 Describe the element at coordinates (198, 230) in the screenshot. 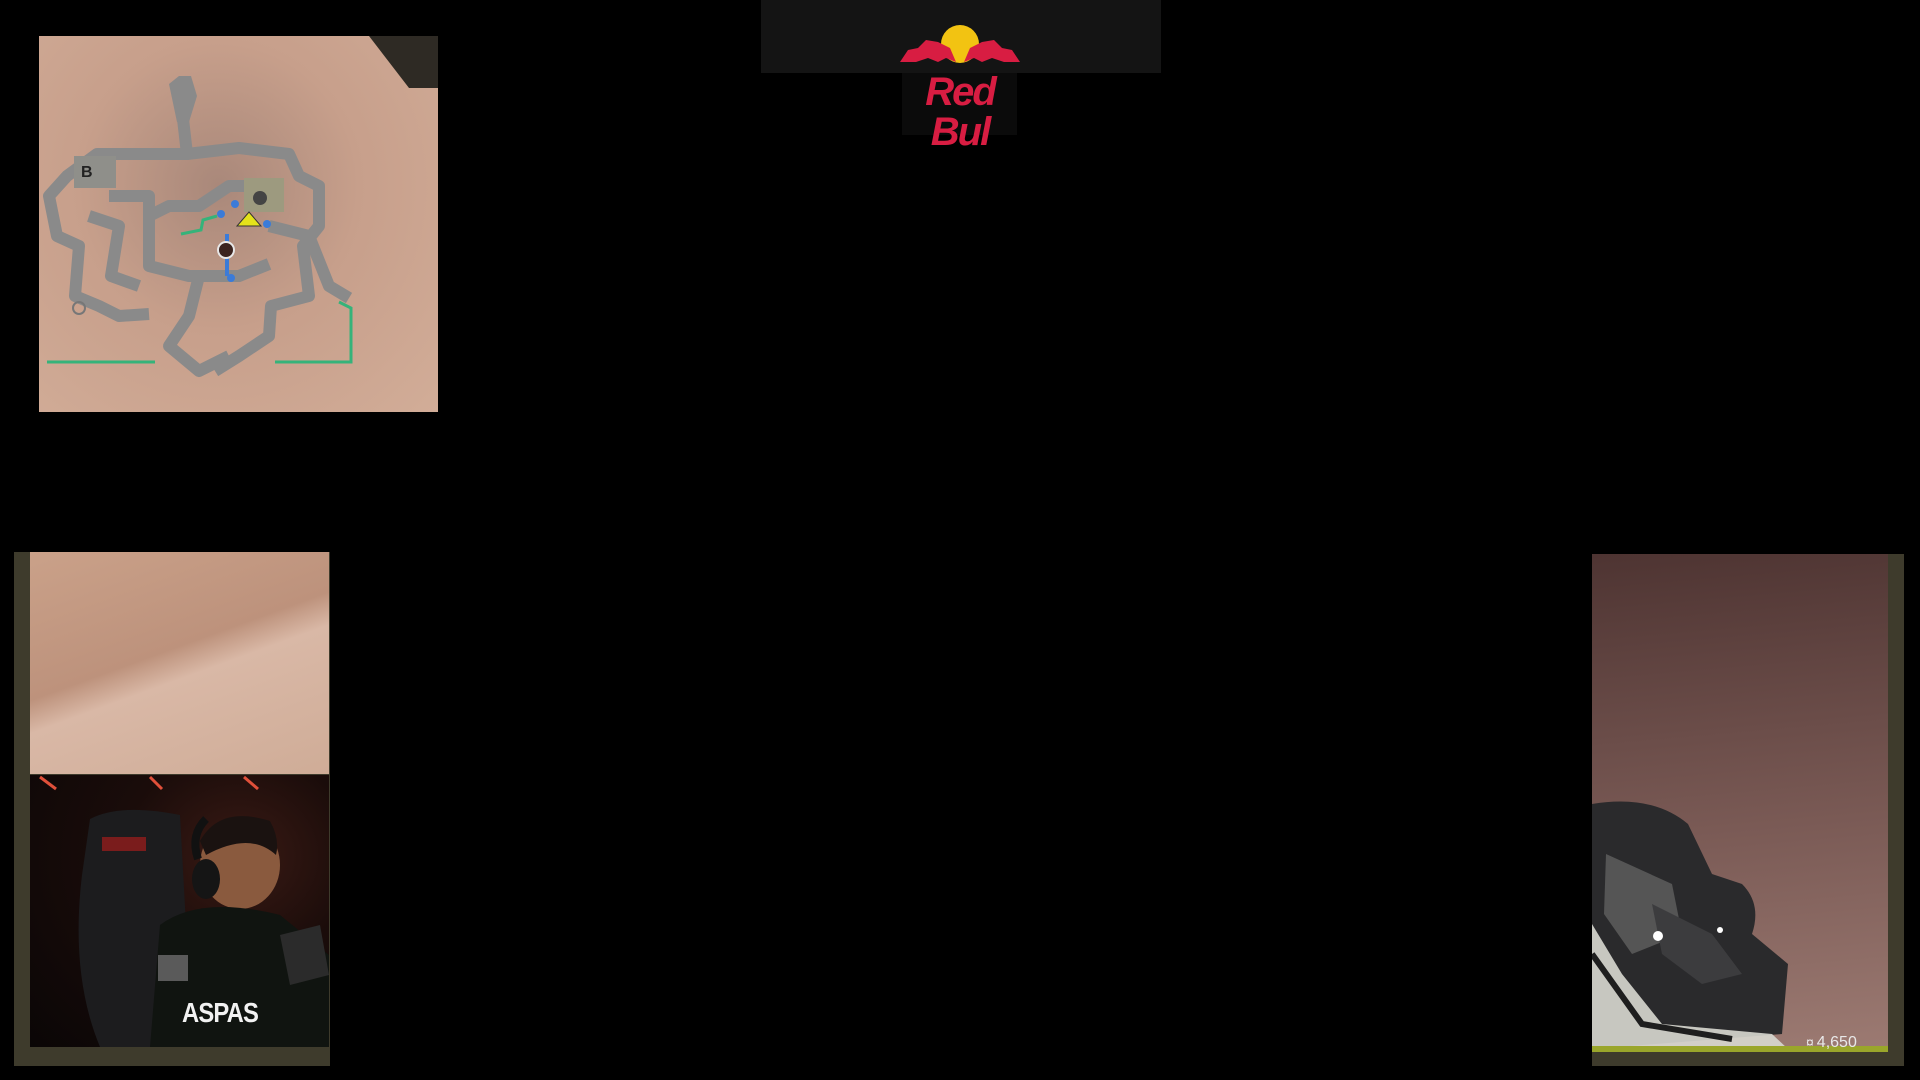

I see `map-corridors` at that location.